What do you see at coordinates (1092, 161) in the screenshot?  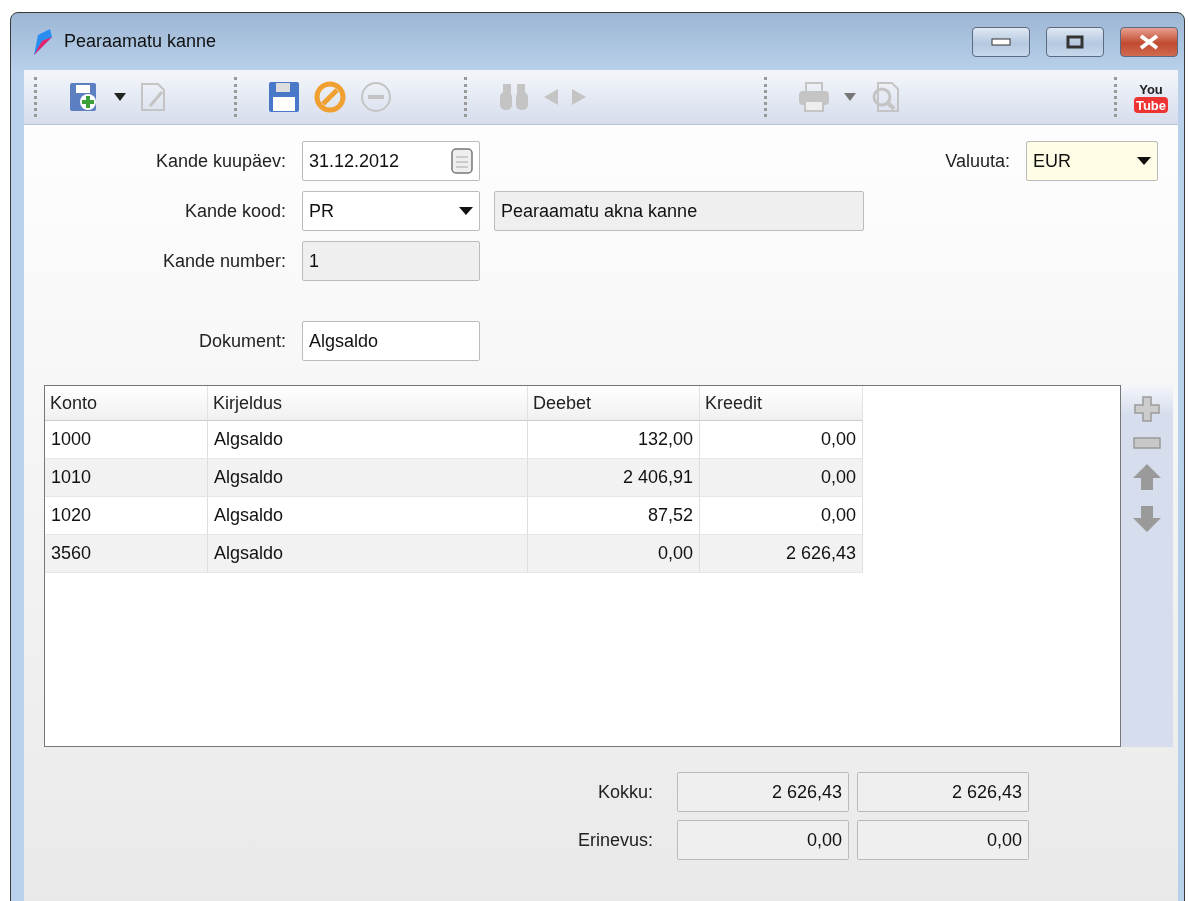 I see `currency-dropdown: EUR` at bounding box center [1092, 161].